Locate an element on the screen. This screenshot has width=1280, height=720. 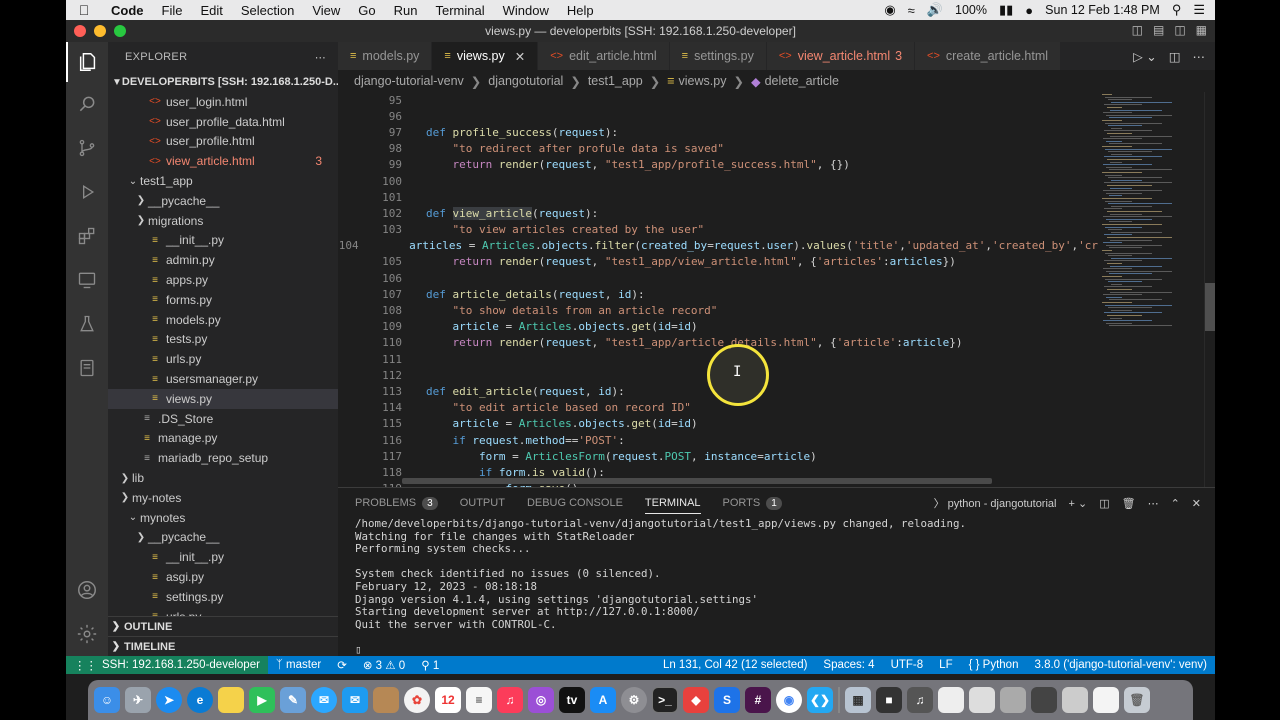
file-tree-item: ≡ models.py is located at coordinates (223, 320).